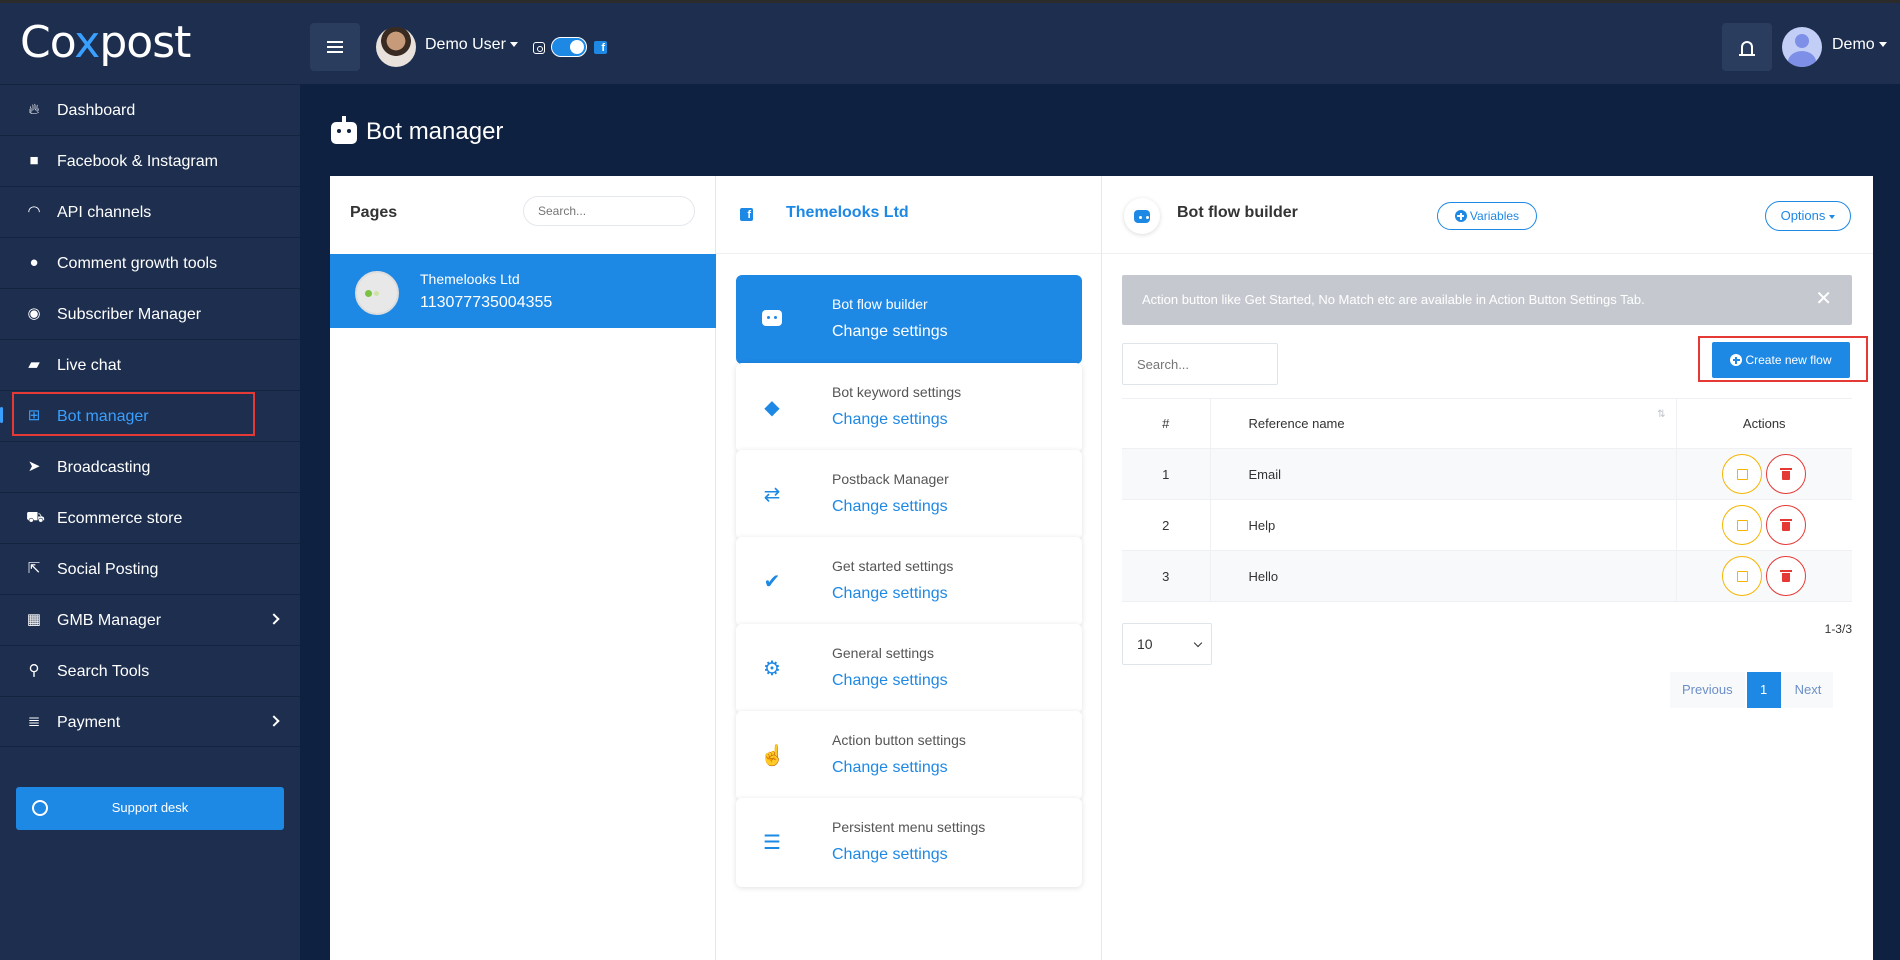 The image size is (1900, 960). I want to click on sidebar-item-subscriber-manager: ◉ Subscriber Manager, so click(150, 313).